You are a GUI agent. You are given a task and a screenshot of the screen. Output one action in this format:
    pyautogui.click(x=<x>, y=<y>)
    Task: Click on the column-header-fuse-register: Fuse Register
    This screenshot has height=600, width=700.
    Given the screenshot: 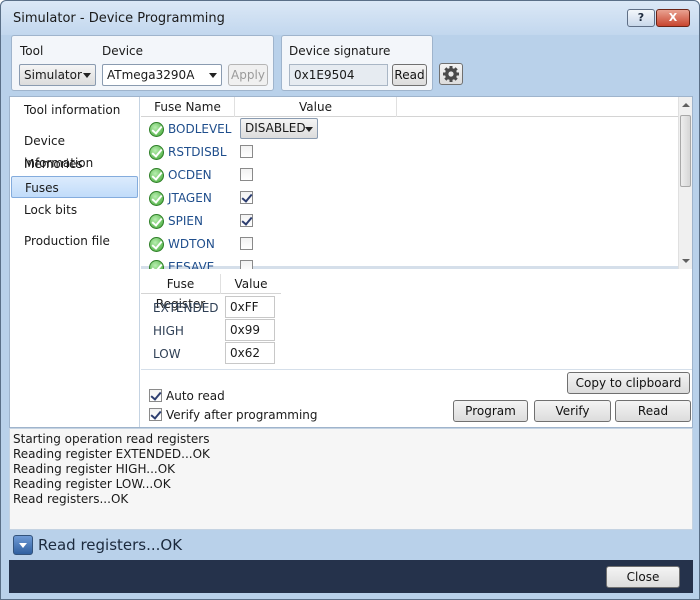 What is the action you would take?
    pyautogui.click(x=181, y=292)
    